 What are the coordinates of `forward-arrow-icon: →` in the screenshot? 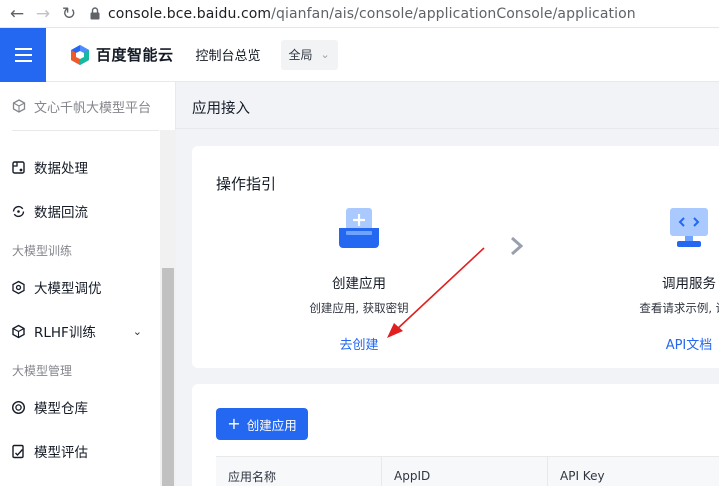 It's located at (43, 14).